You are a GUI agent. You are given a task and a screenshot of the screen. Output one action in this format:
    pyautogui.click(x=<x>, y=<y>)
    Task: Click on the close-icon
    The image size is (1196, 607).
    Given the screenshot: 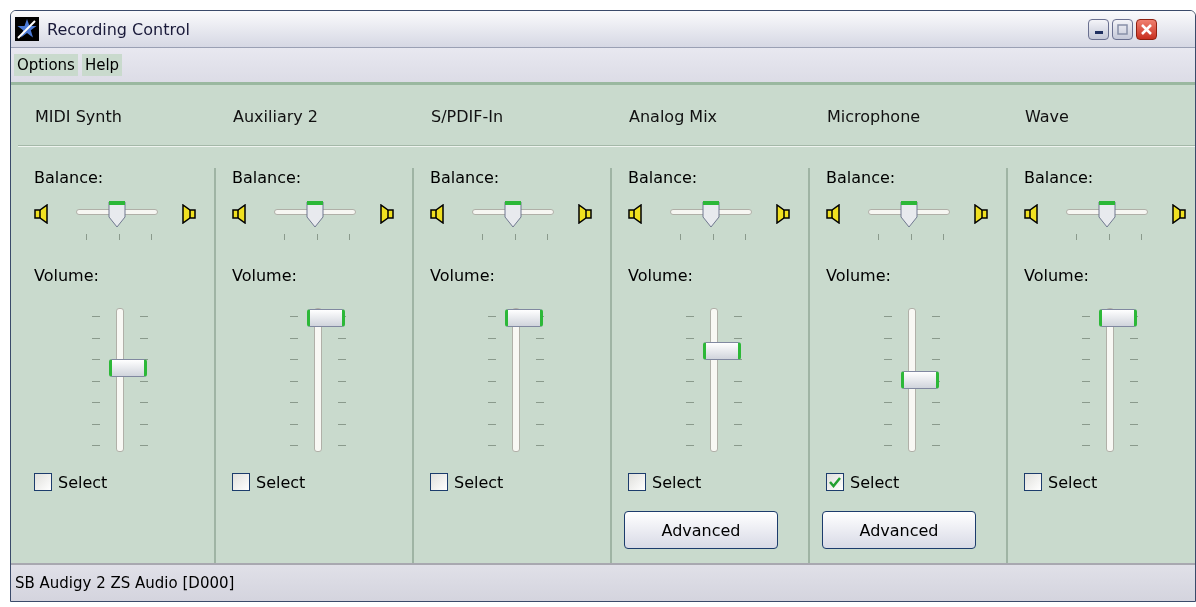 What is the action you would take?
    pyautogui.click(x=1146, y=29)
    